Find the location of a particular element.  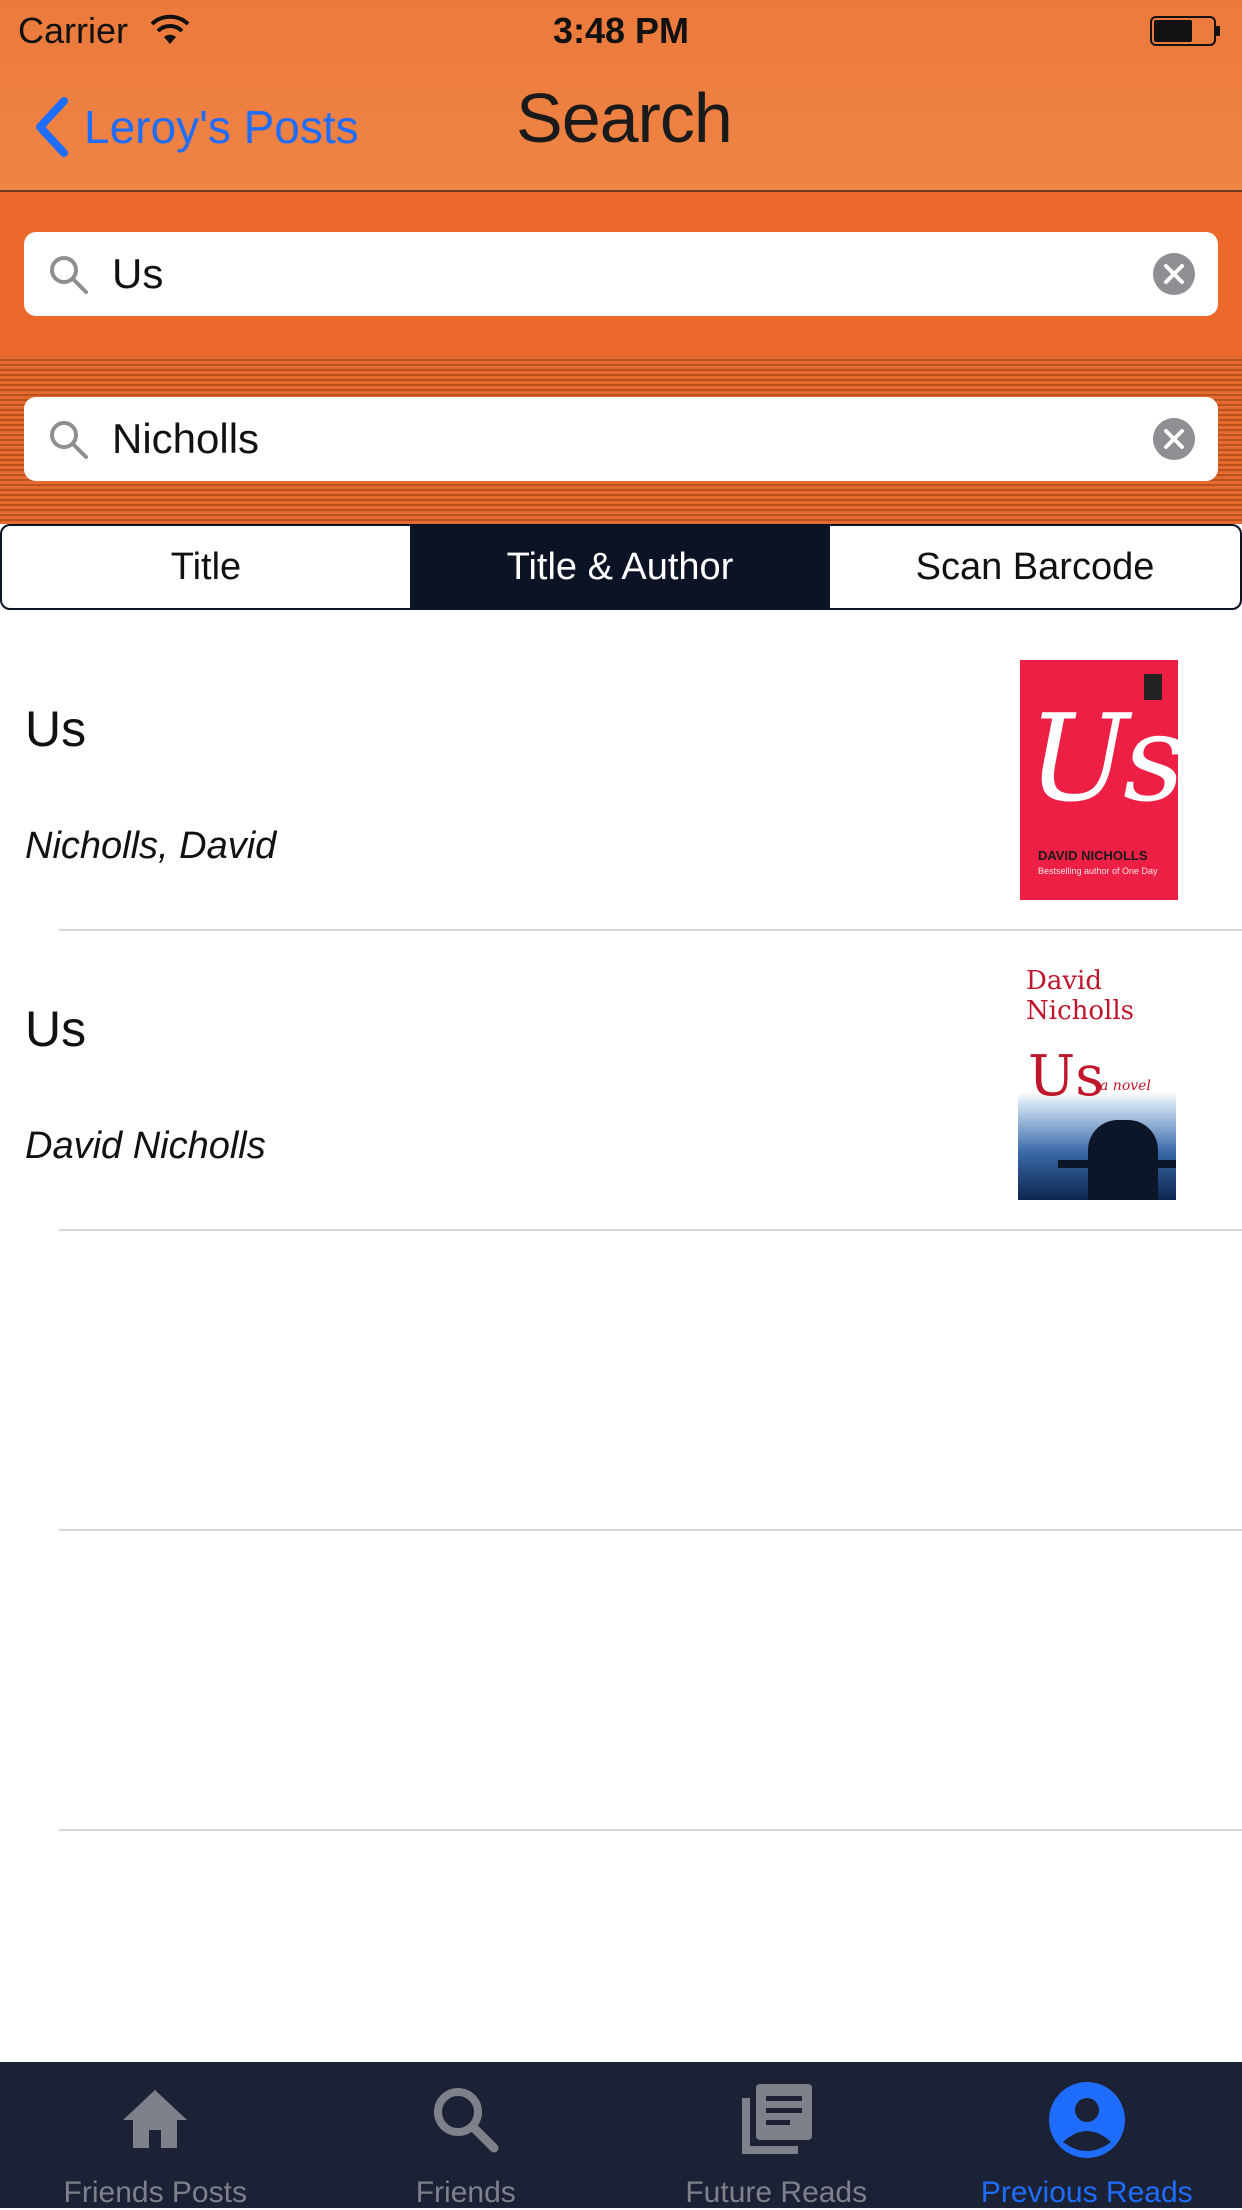

tab-label: Friends Posts is located at coordinates (155, 2193).